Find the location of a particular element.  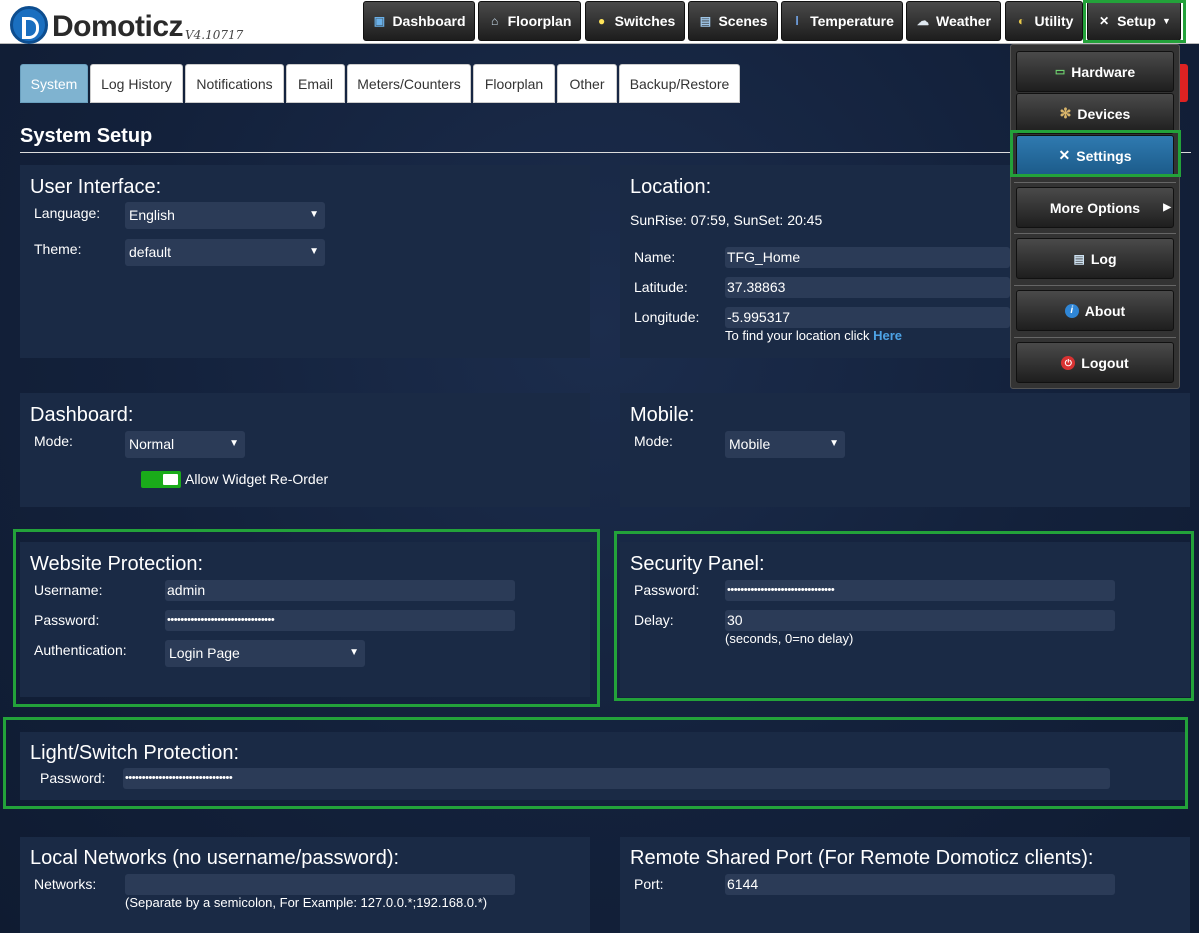

longitude-input: -5.995317 is located at coordinates (867, 317).